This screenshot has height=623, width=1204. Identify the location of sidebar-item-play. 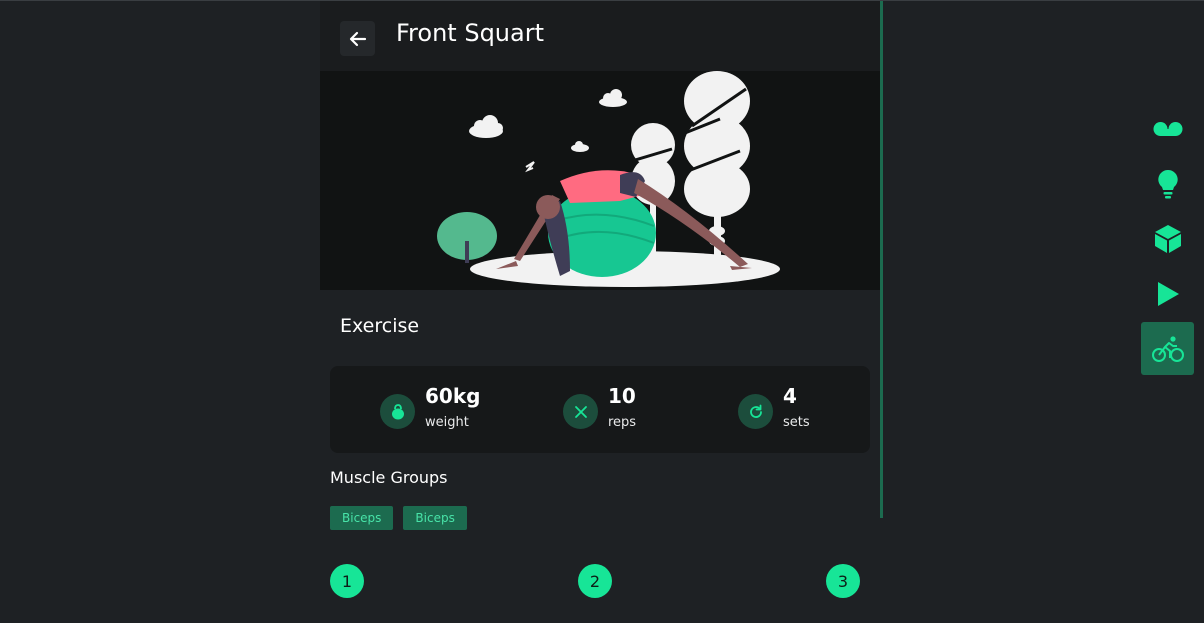
(1167, 293).